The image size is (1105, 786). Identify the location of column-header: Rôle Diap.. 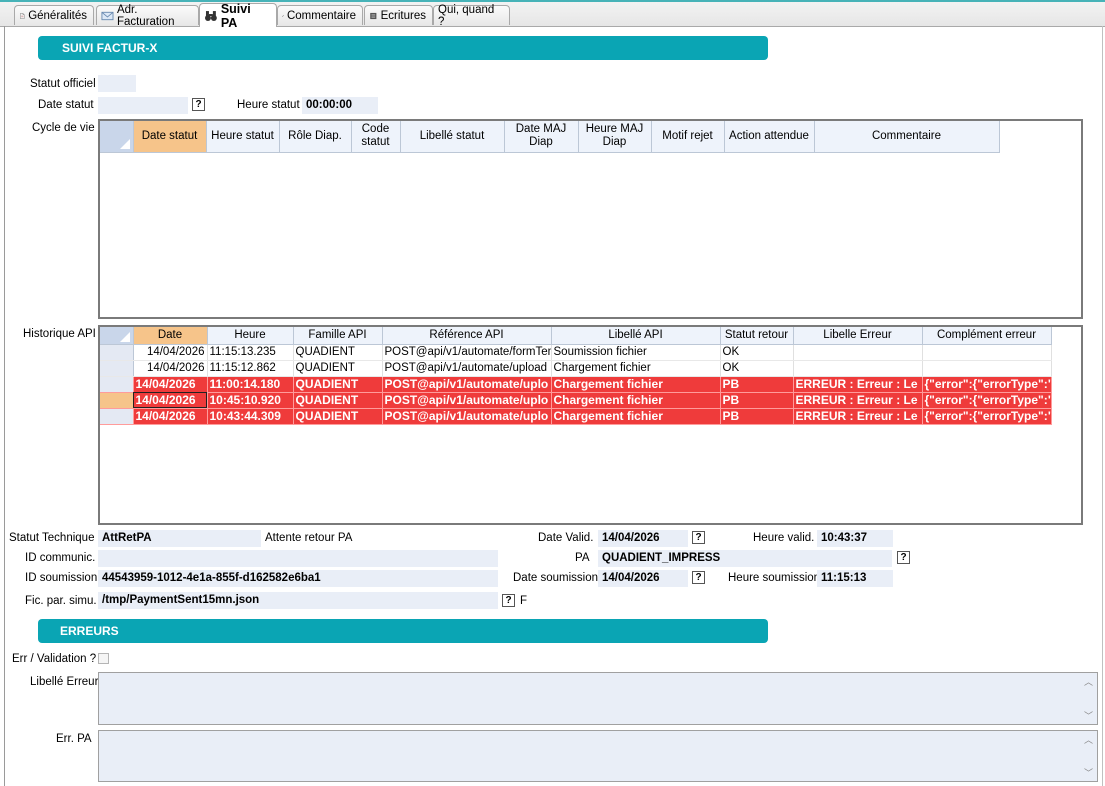
(315, 137).